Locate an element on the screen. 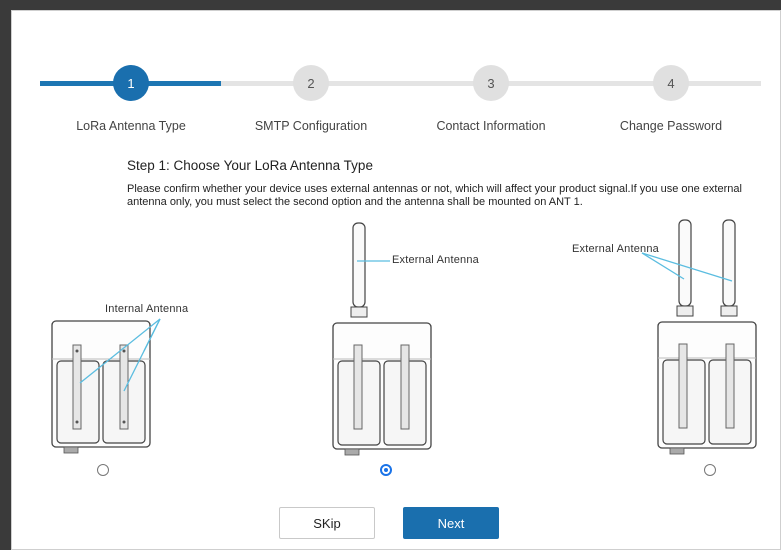 The image size is (781, 550). option-one-external-antenna-radio is located at coordinates (386, 470).